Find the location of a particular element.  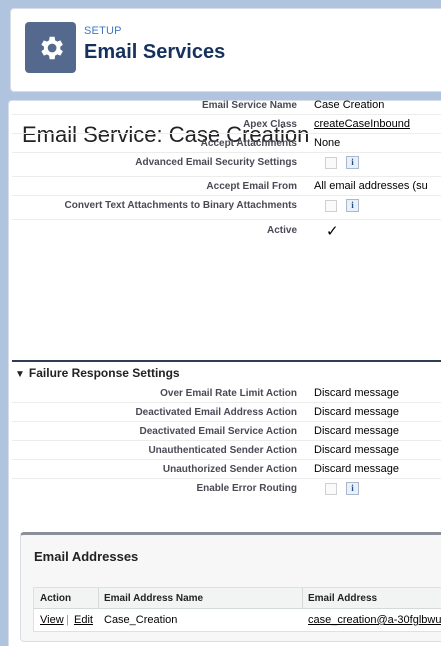

setup-kicker: SETUP is located at coordinates (103, 31).